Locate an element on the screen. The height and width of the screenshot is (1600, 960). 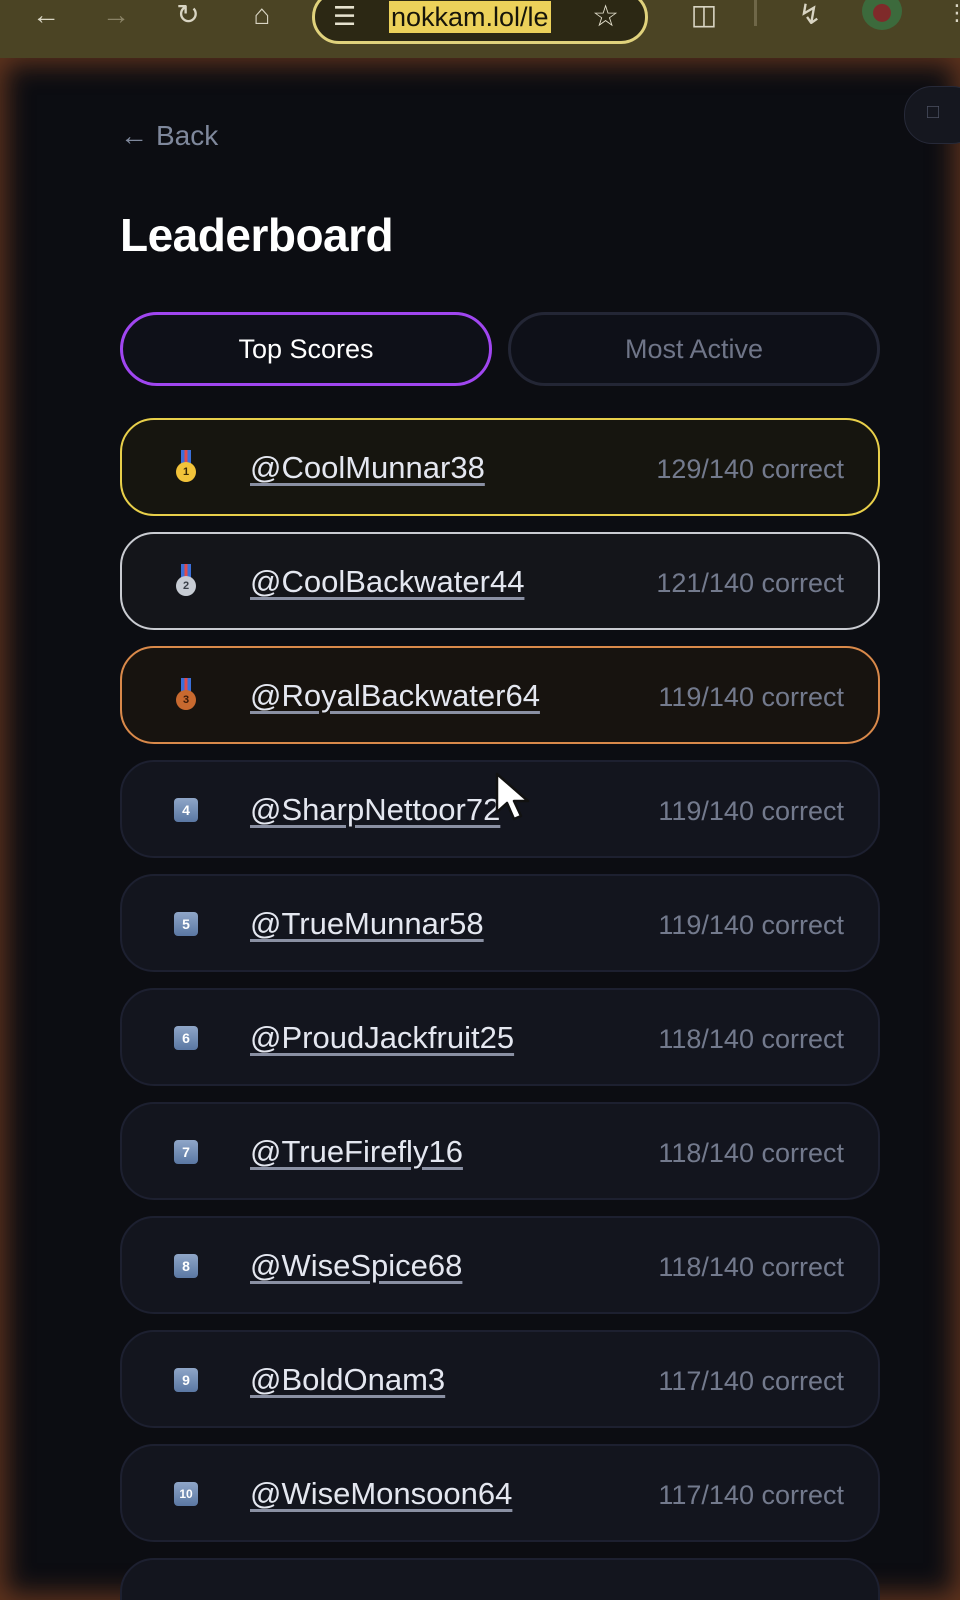
user-handle-link: @RoyalBackwater64 is located at coordinates (395, 696).